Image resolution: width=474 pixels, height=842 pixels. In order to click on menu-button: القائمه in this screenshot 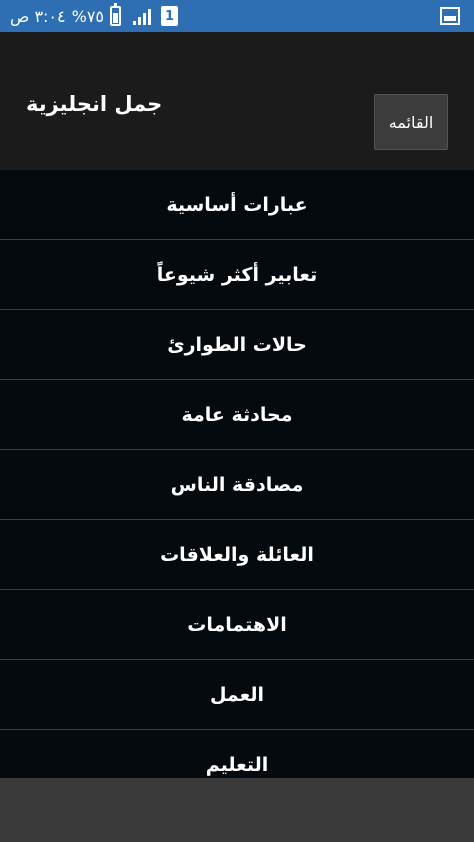, I will do `click(411, 122)`.